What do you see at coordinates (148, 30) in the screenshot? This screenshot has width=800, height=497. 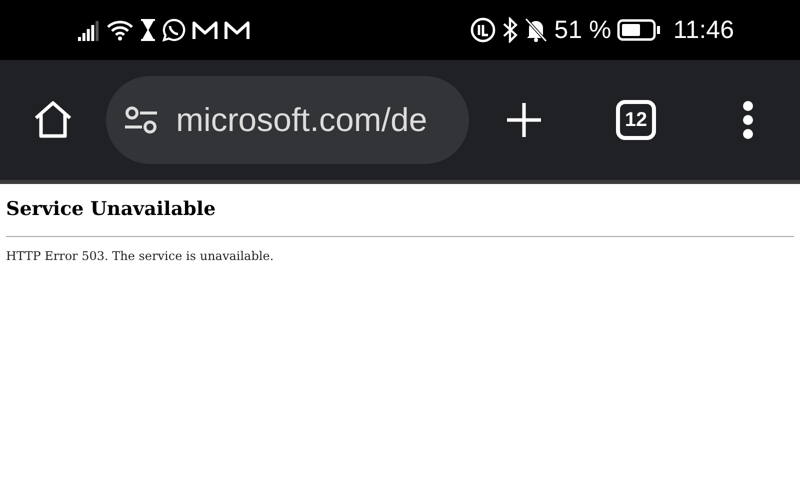 I see `hourglass-icon` at bounding box center [148, 30].